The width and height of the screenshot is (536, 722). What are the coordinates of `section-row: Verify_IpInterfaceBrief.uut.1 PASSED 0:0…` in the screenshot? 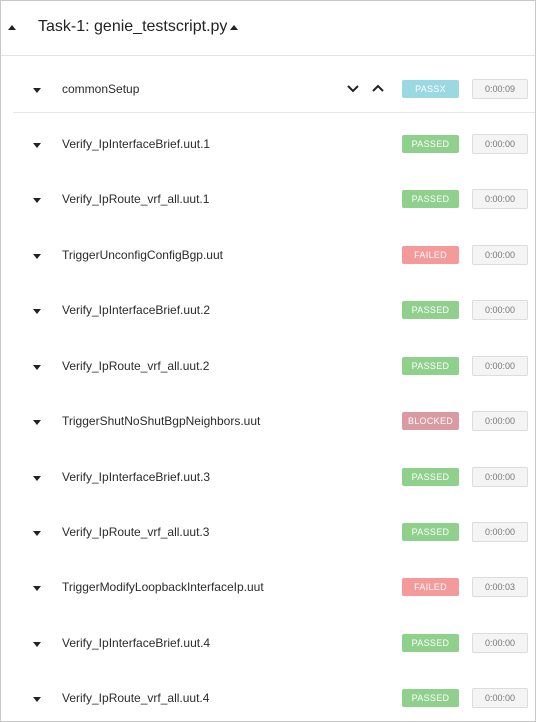 It's located at (268, 145).